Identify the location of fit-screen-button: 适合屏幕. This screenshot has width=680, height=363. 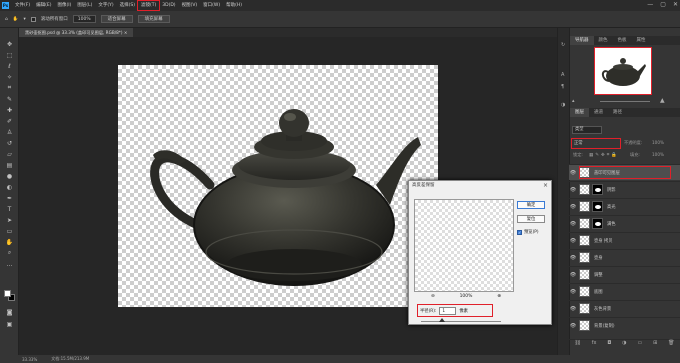
(116, 19).